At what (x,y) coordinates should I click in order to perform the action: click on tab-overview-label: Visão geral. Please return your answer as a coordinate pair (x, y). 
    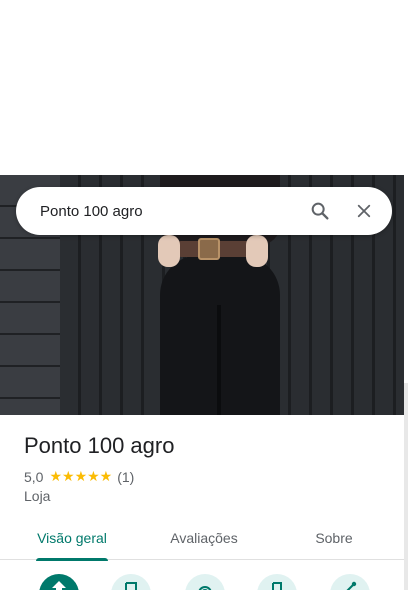
    Looking at the image, I should click on (72, 538).